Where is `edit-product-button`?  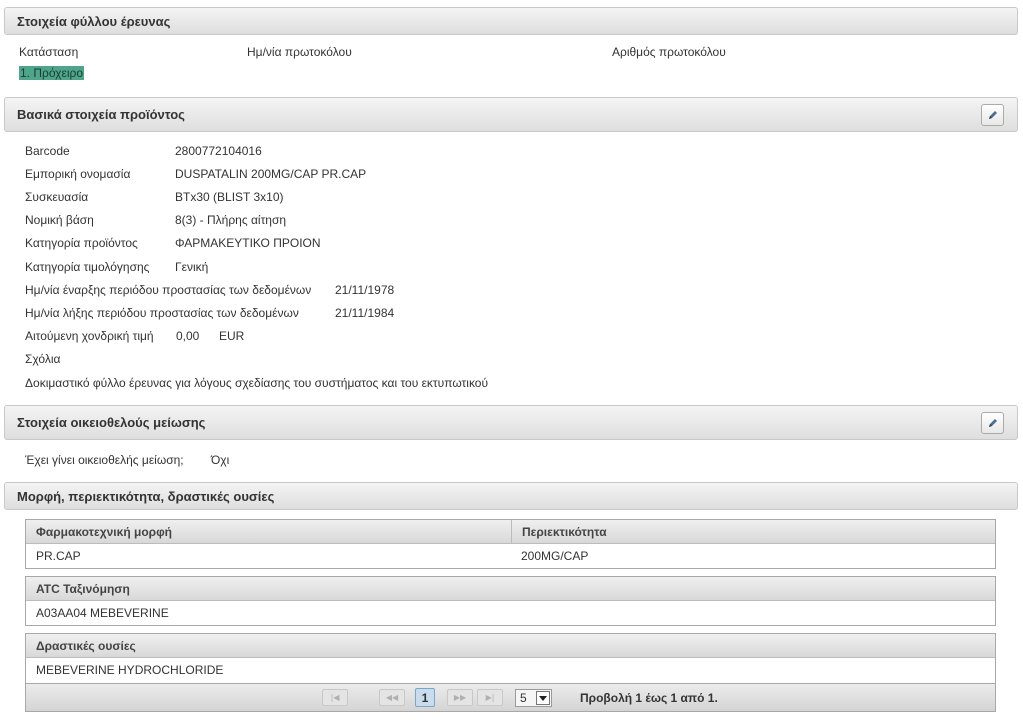
edit-product-button is located at coordinates (992, 115).